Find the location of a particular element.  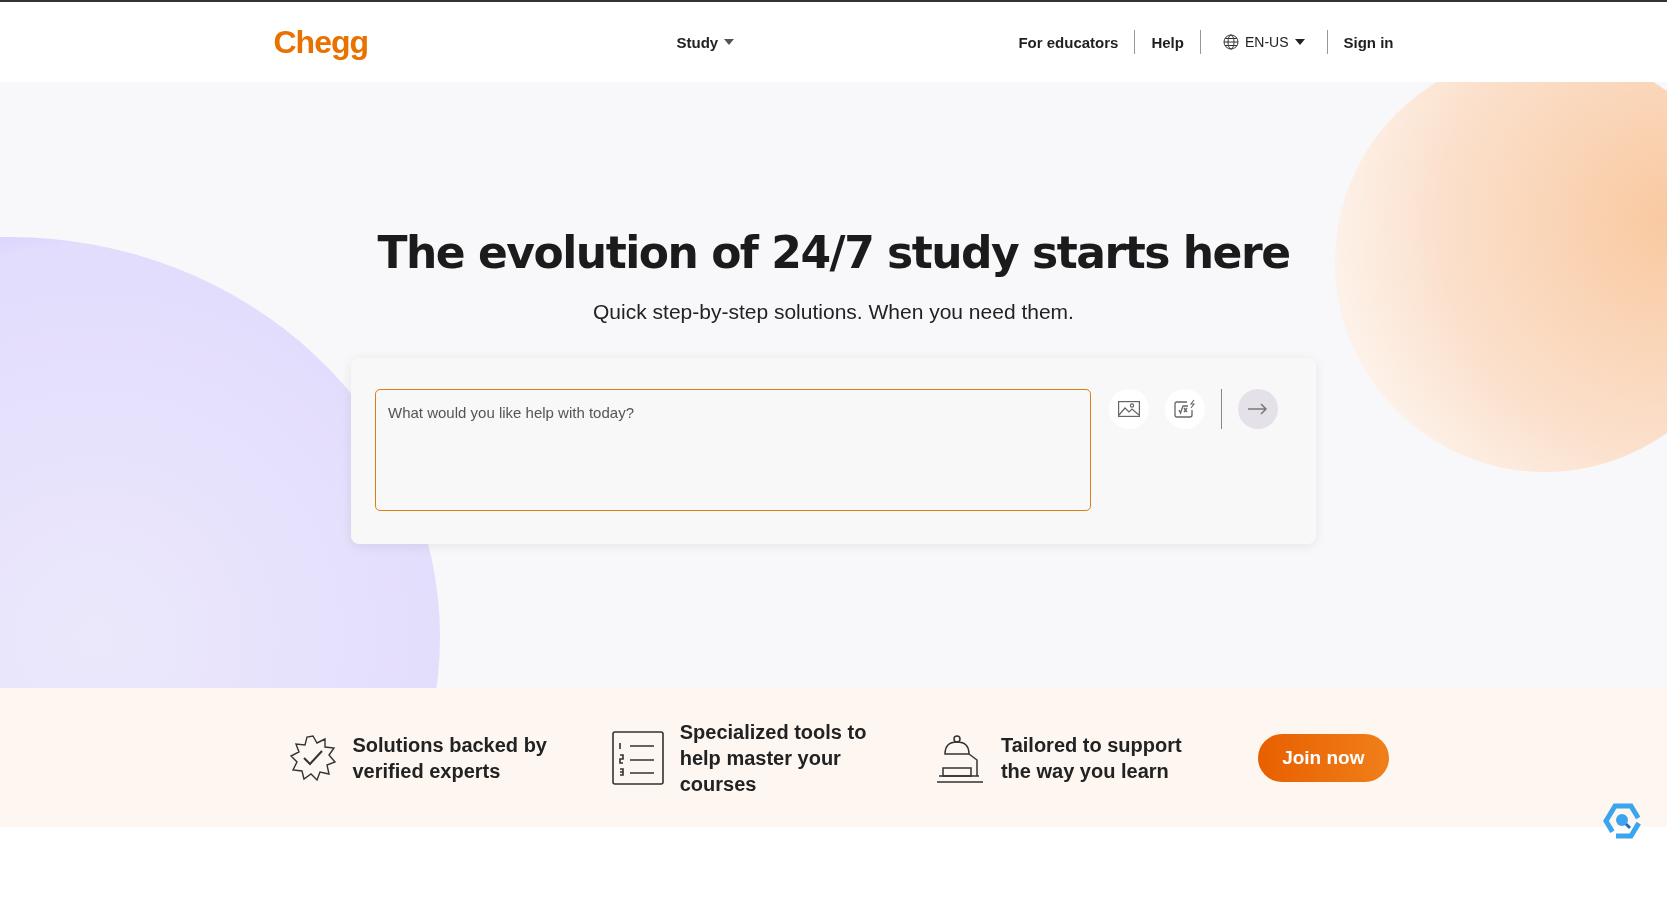

arrow-icon is located at coordinates (1258, 409).